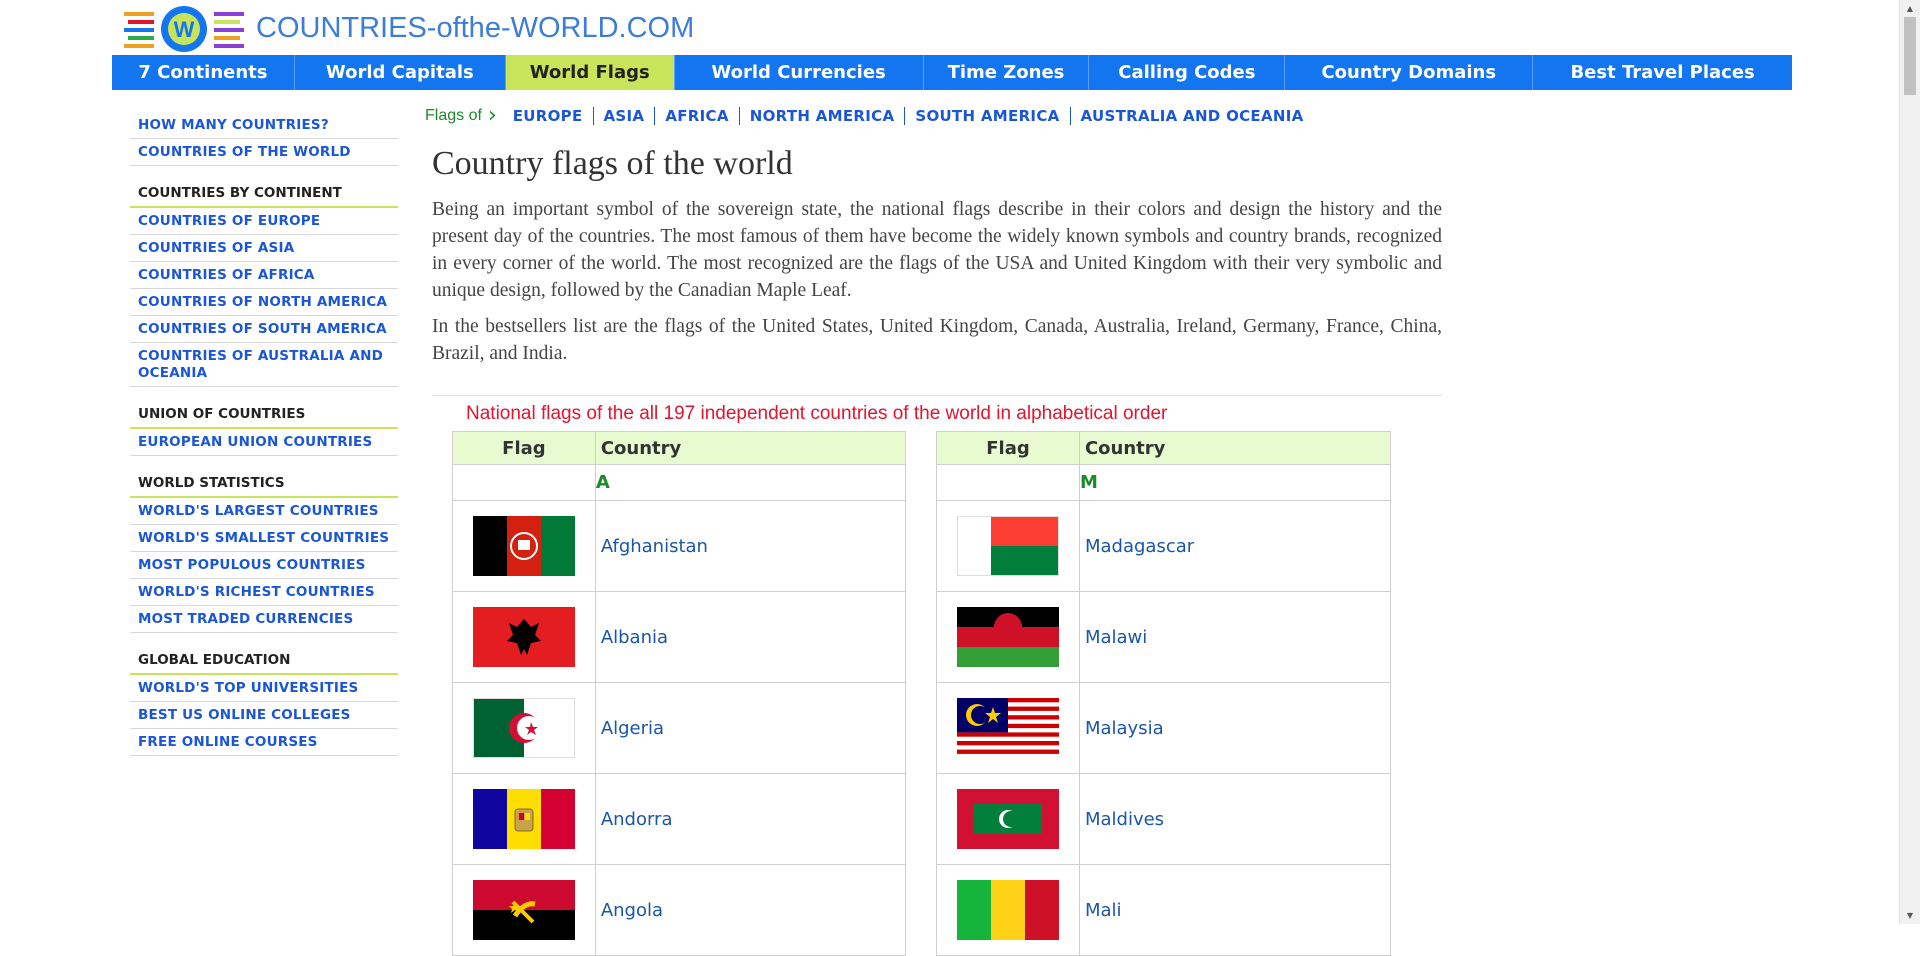 Image resolution: width=1920 pixels, height=956 pixels. I want to click on nav-time-zones: Time Zones, so click(1007, 72).